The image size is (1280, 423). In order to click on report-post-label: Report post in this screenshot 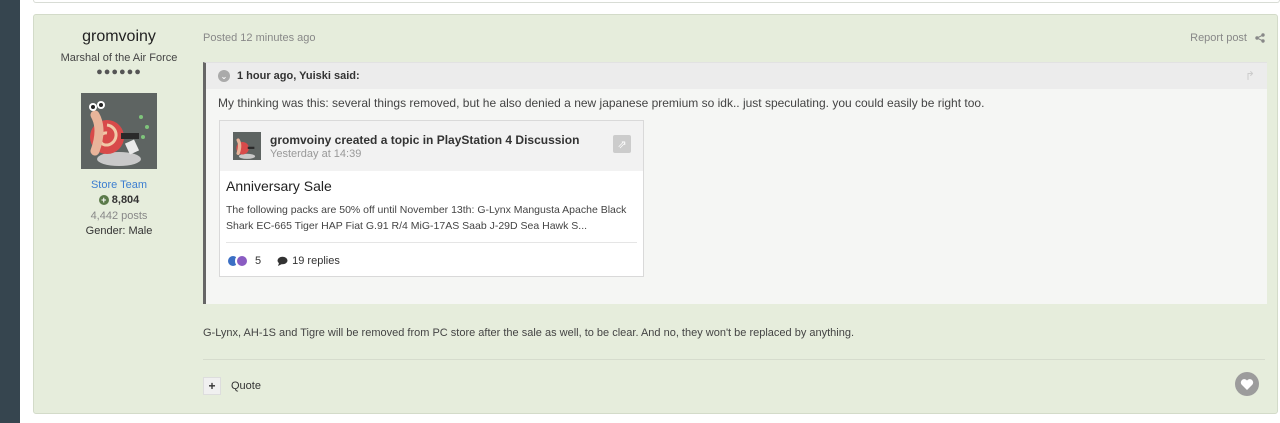, I will do `click(1218, 38)`.